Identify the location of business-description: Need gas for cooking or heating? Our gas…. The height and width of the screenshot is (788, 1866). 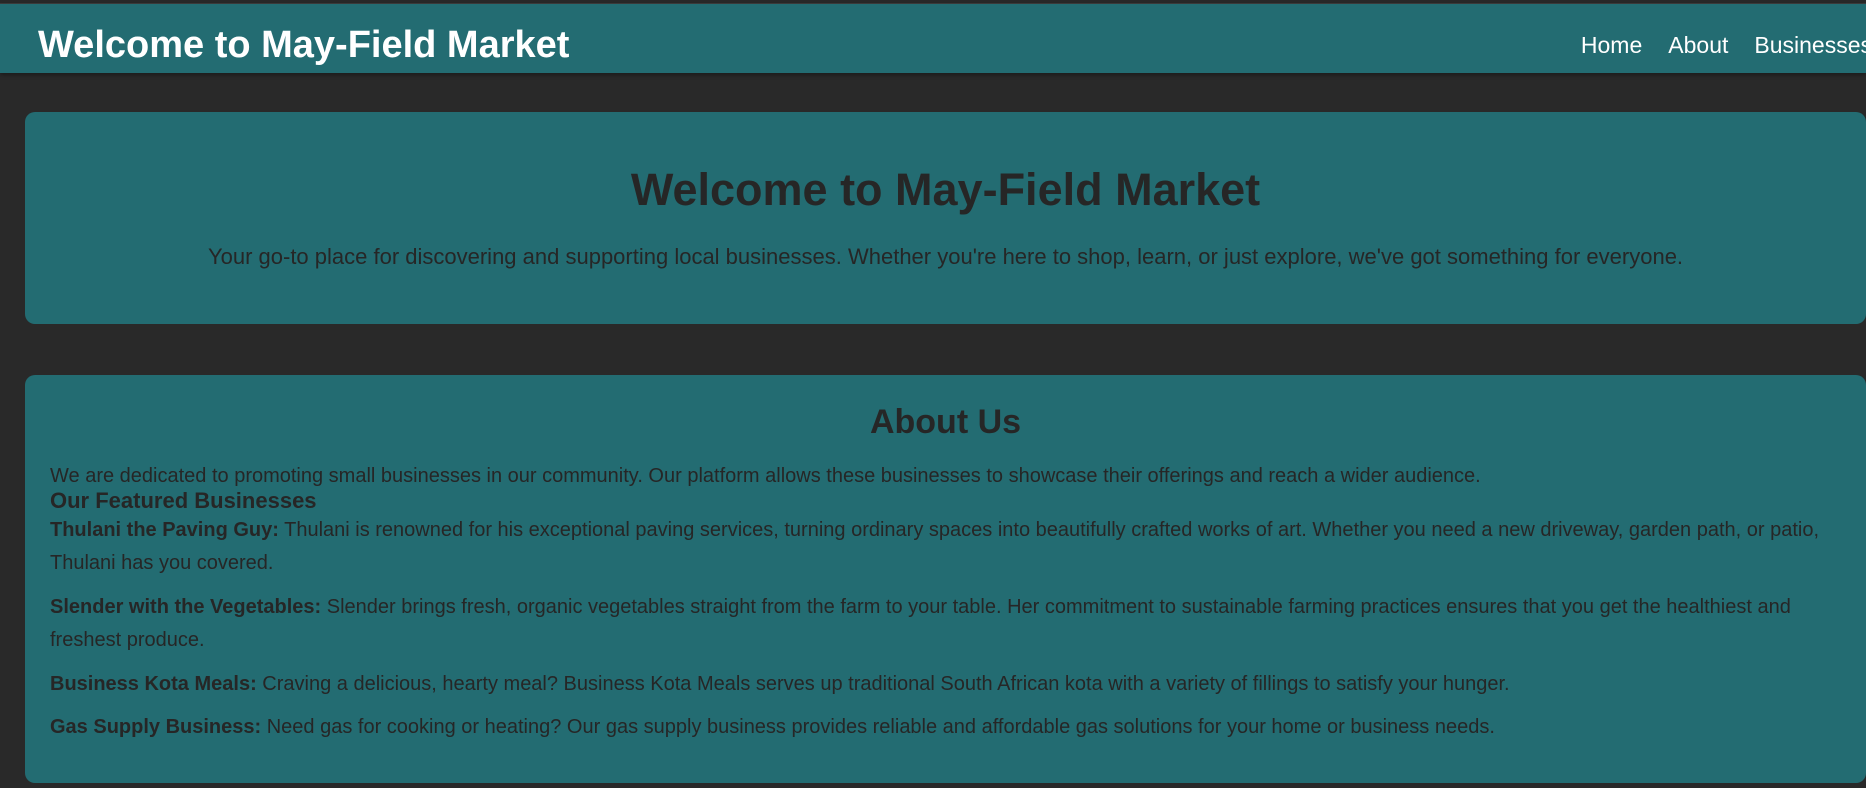
(880, 727).